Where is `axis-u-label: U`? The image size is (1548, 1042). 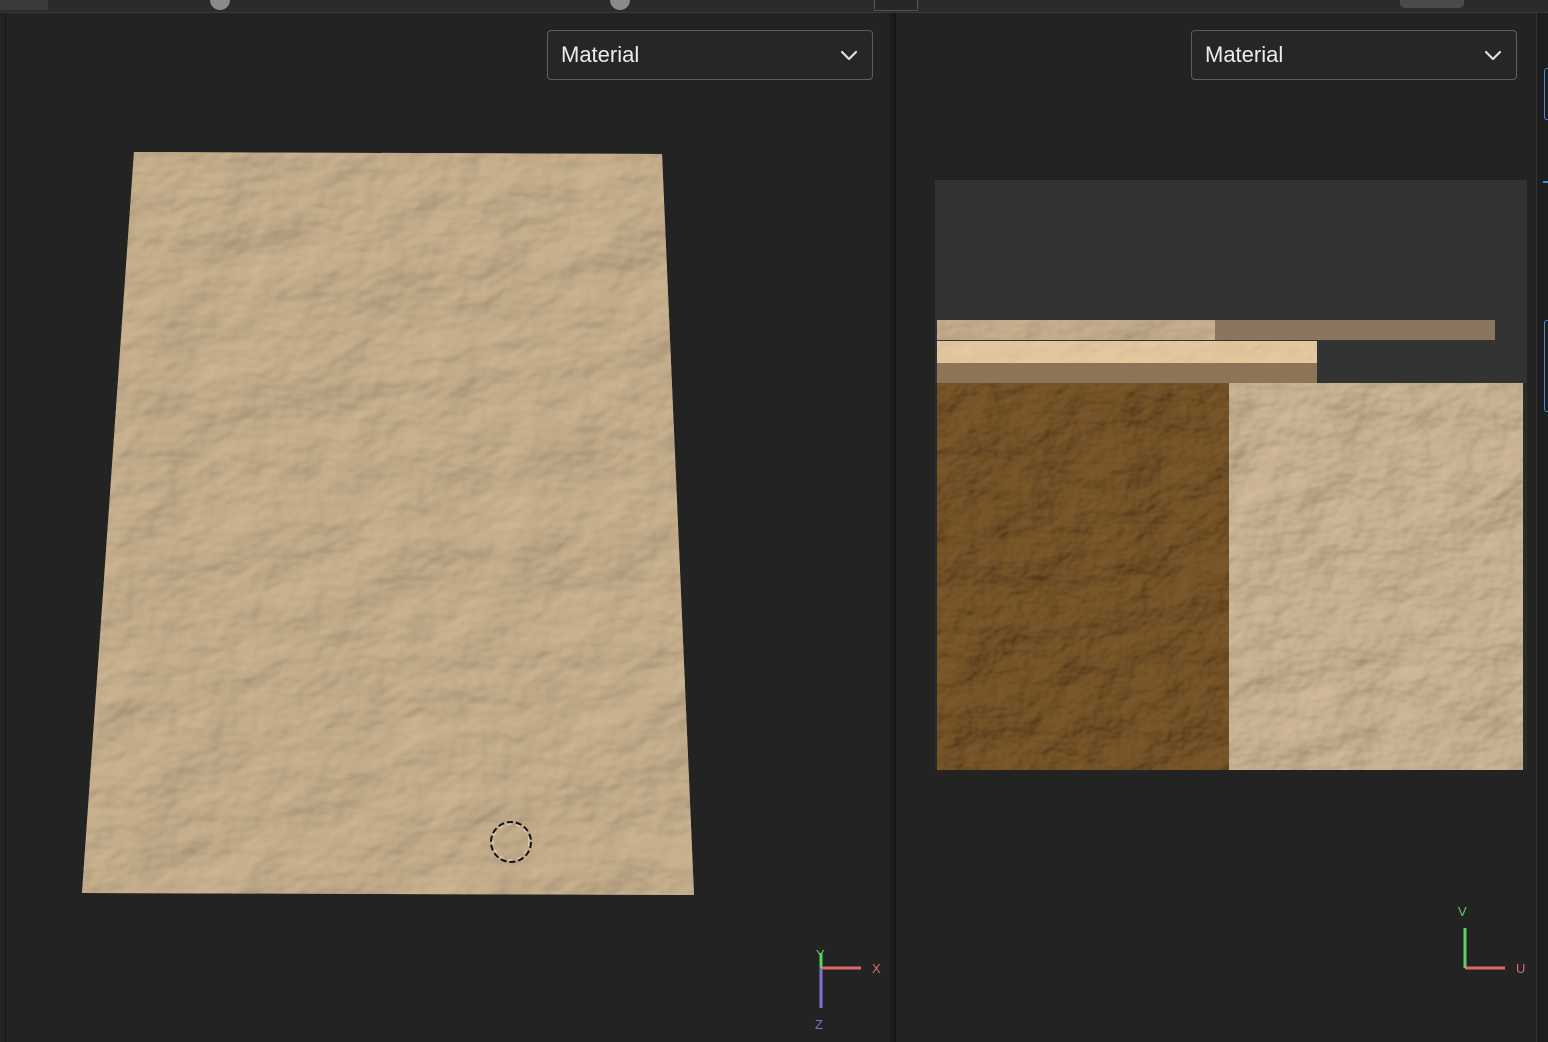
axis-u-label: U is located at coordinates (1520, 968).